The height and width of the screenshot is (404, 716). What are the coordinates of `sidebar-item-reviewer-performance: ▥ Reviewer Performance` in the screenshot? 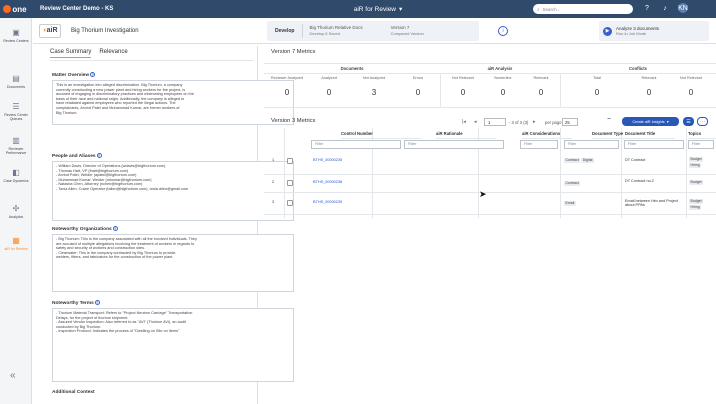 It's located at (16, 145).